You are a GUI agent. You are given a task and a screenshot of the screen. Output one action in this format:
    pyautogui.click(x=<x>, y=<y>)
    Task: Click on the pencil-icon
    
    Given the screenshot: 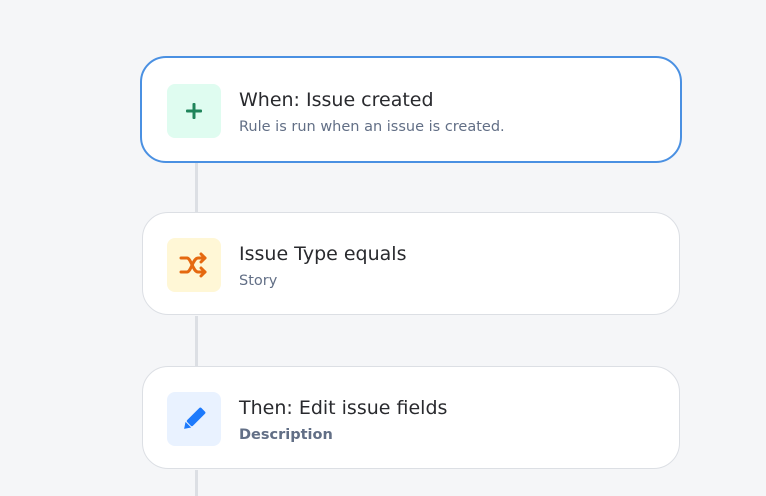 What is the action you would take?
    pyautogui.click(x=195, y=418)
    